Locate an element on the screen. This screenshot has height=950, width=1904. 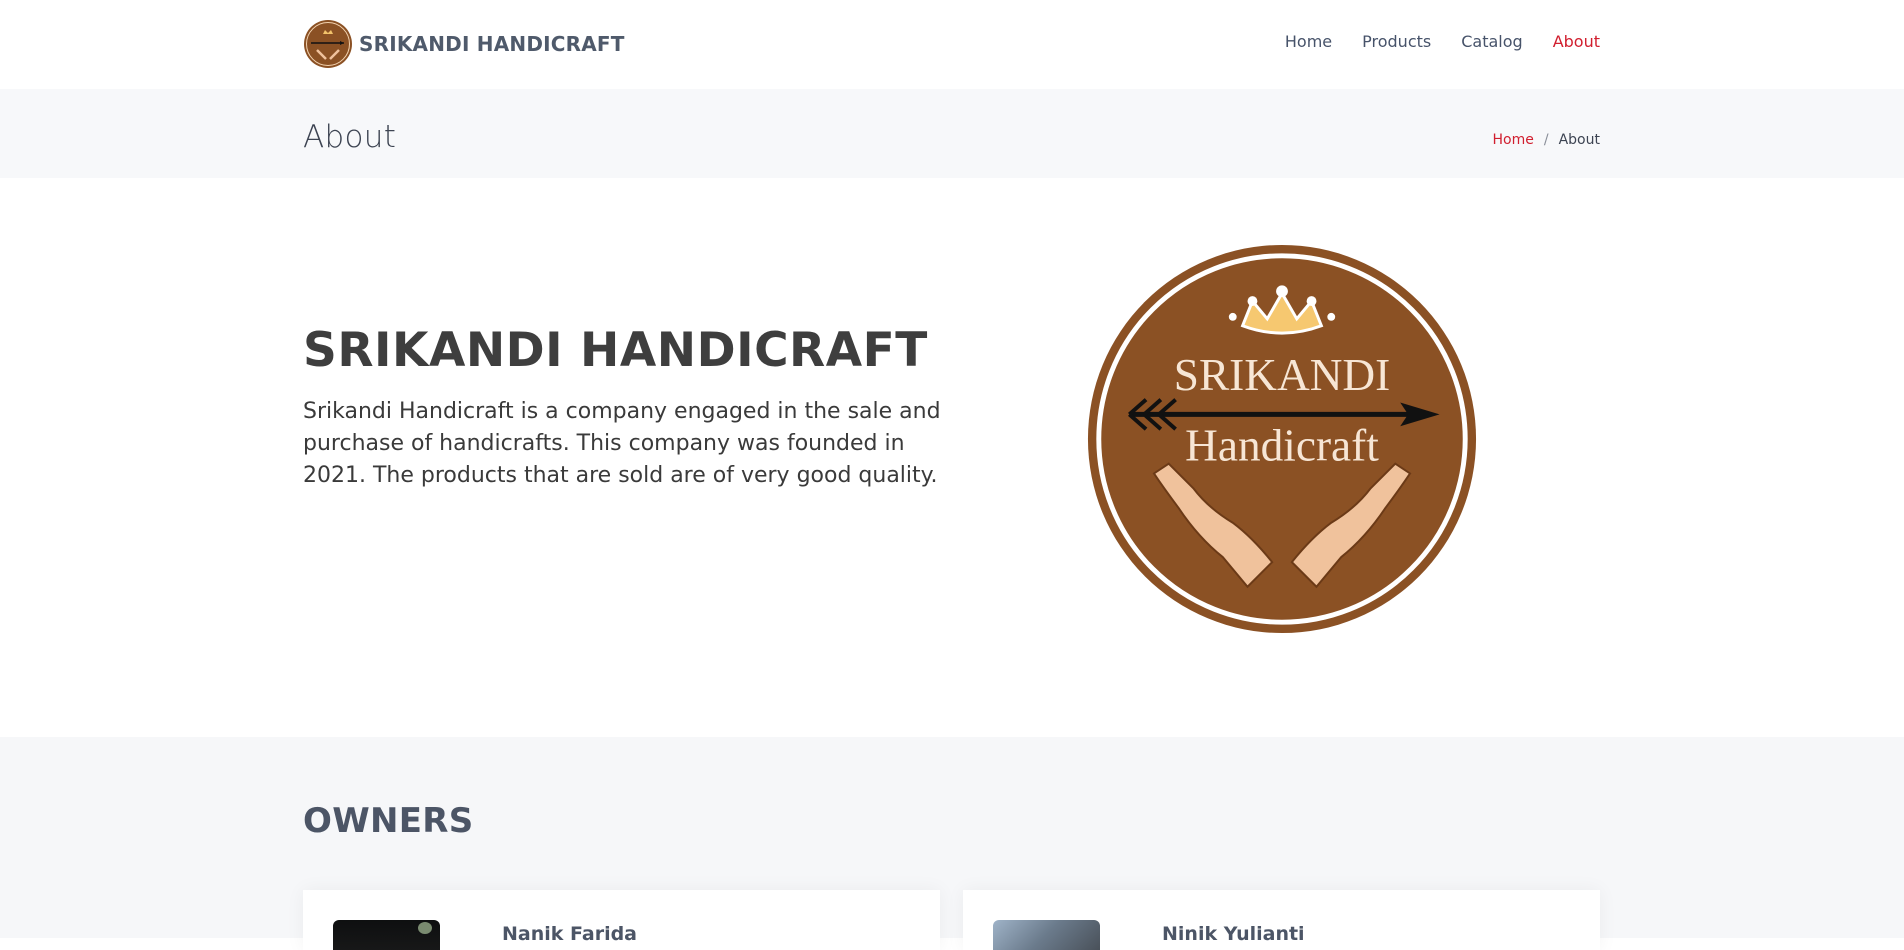
breadcrumb-home-link: Home is located at coordinates (1513, 140).